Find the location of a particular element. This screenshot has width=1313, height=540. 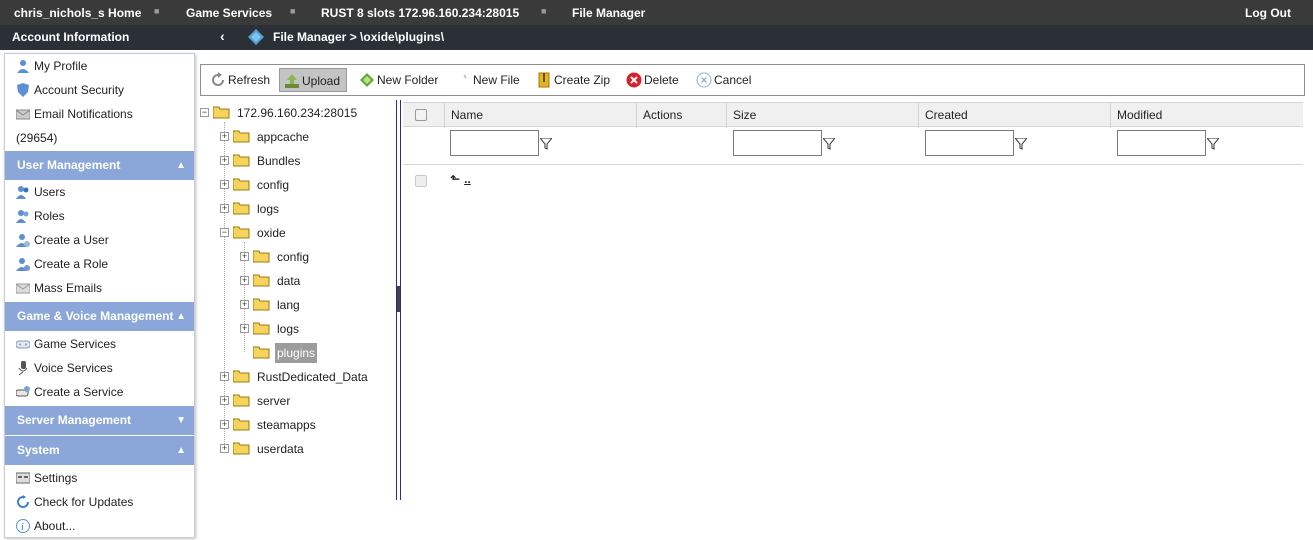

tree-node-label: lang is located at coordinates (288, 305).